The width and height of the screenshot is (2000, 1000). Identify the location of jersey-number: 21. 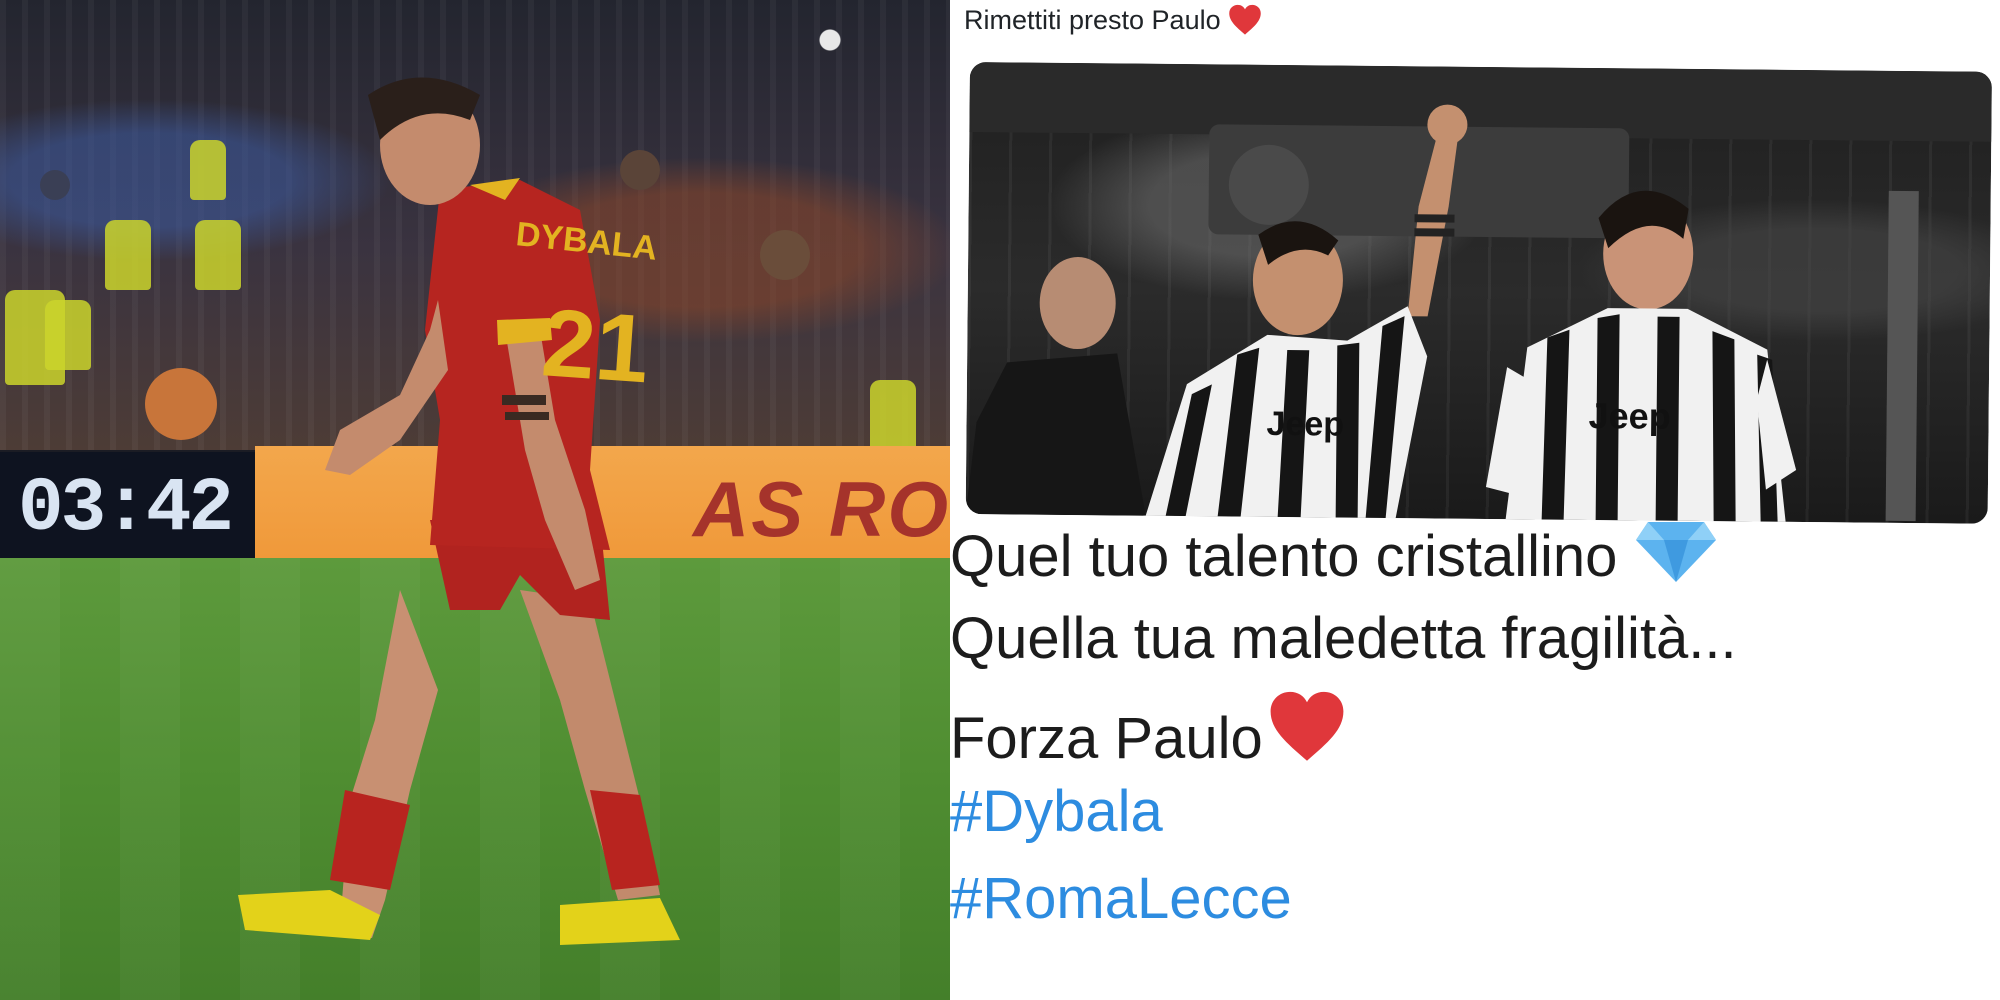
(596, 346).